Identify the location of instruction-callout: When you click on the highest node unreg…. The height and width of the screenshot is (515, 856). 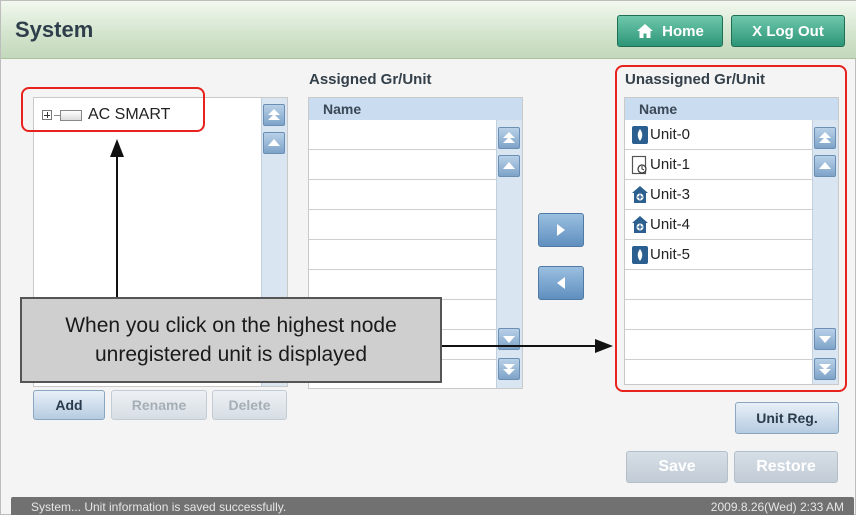
(231, 340).